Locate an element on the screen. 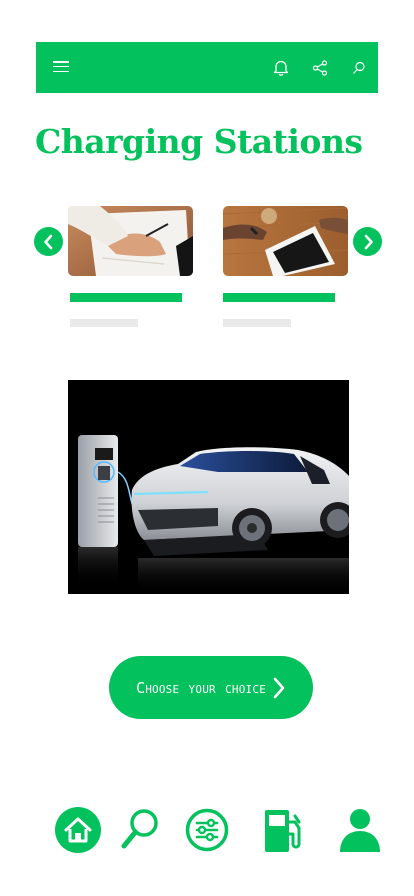  nav-stations is located at coordinates (283, 830).